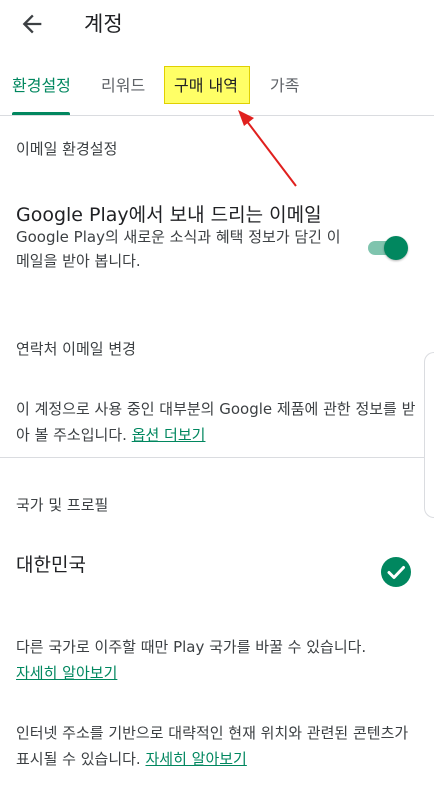 The image size is (434, 786). Describe the element at coordinates (67, 149) in the screenshot. I see `email-section-header: 이메일 환경설정` at that location.